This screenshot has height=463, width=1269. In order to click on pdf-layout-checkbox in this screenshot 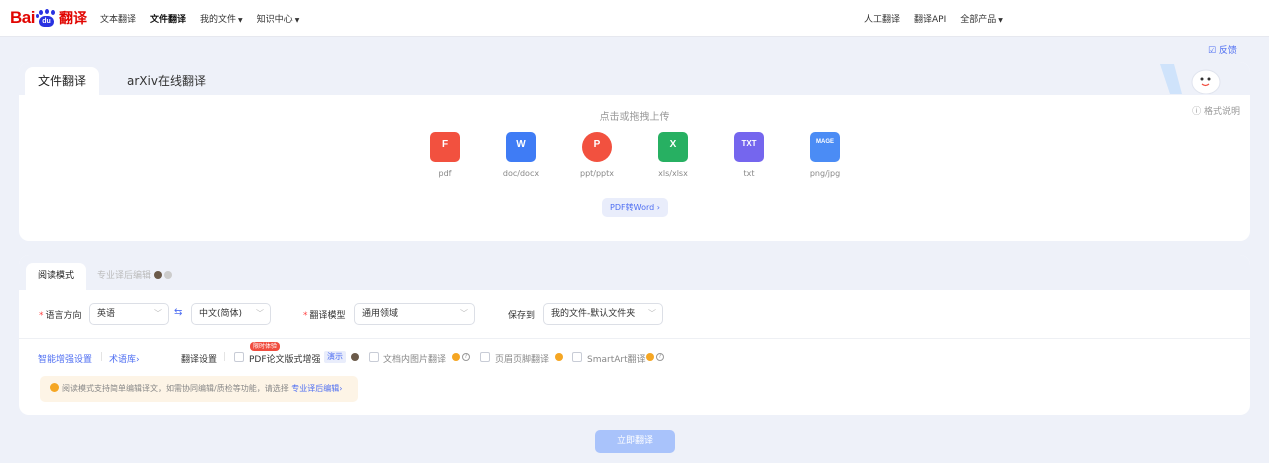, I will do `click(239, 357)`.